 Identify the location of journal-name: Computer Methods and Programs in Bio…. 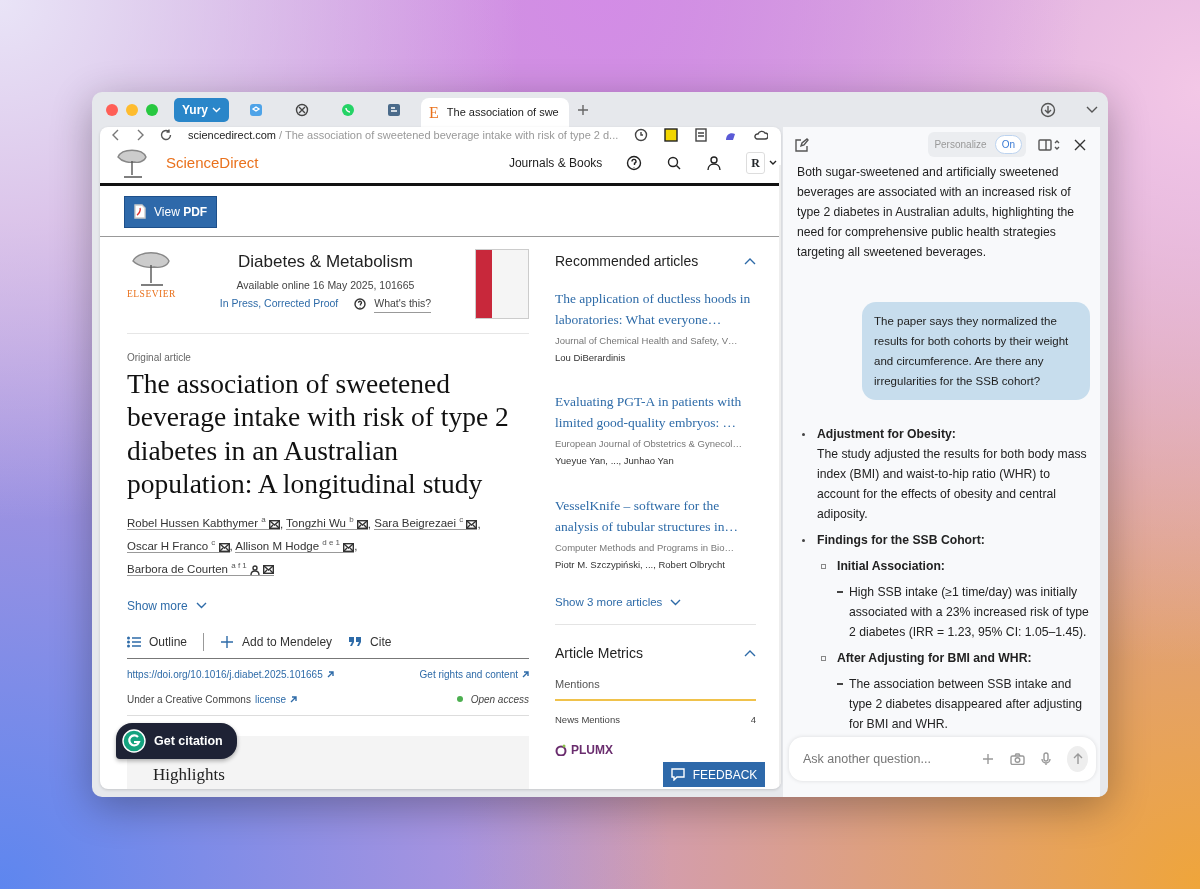
(645, 547).